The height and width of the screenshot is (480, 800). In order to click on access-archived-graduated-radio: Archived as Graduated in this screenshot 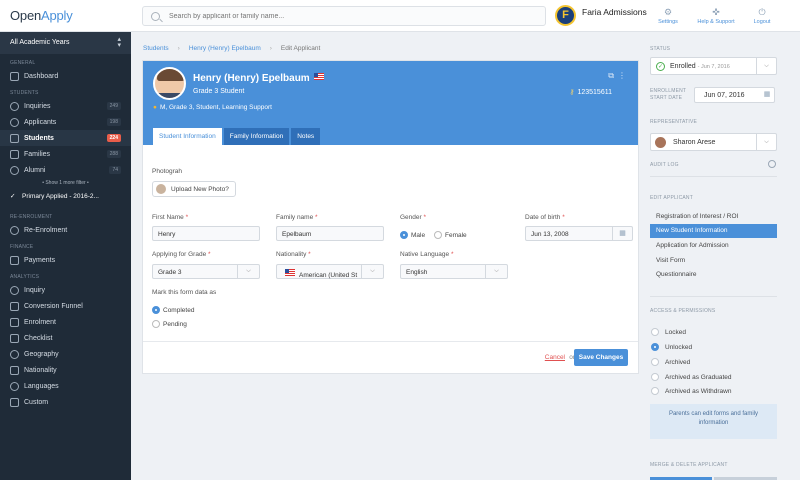, I will do `click(691, 377)`.